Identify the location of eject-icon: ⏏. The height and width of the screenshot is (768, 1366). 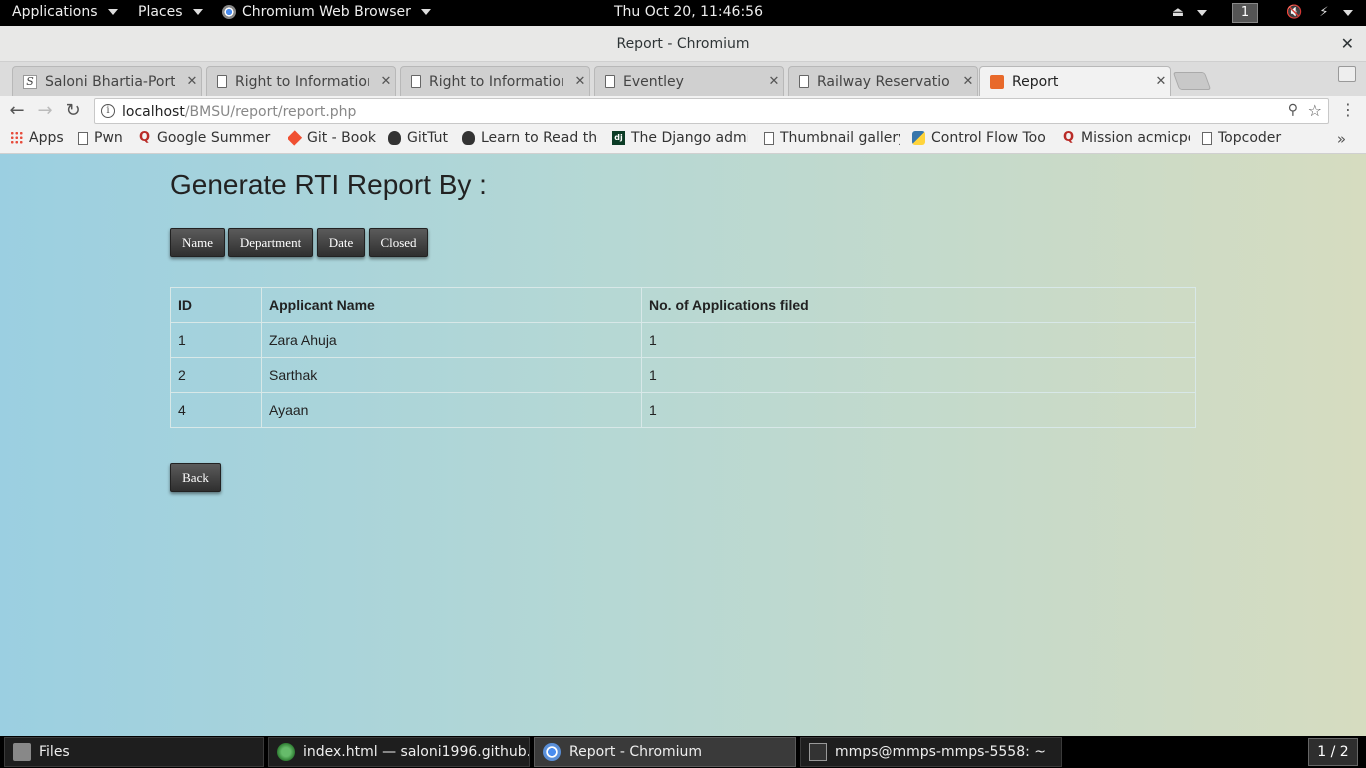
(1178, 13).